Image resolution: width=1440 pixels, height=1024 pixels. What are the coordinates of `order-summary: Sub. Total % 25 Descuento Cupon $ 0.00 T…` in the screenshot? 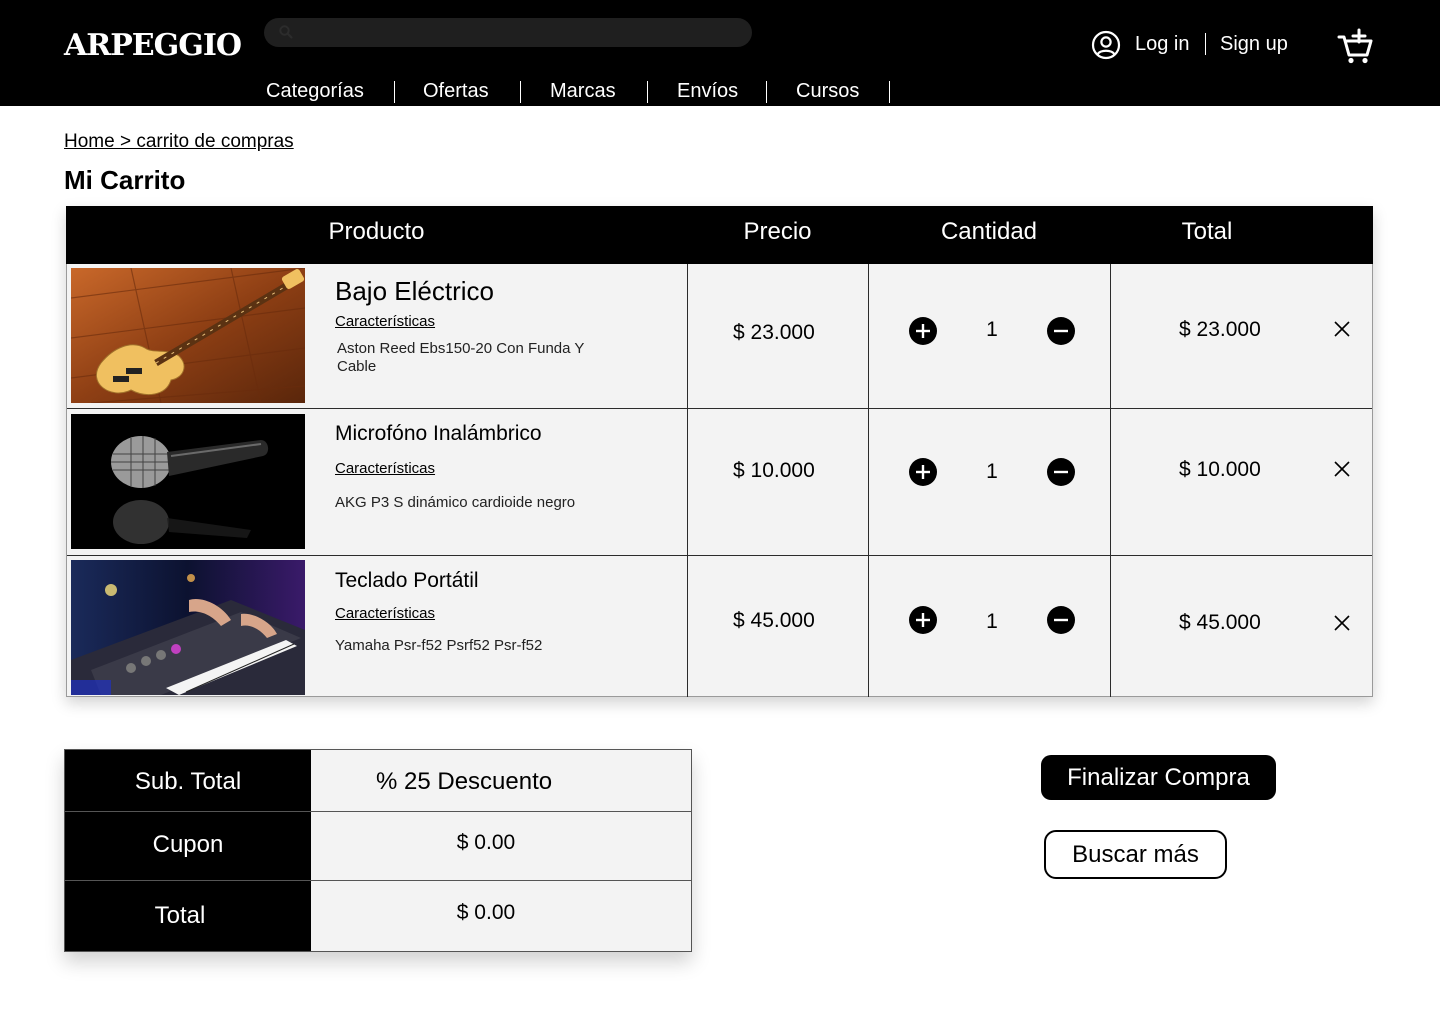 It's located at (378, 850).